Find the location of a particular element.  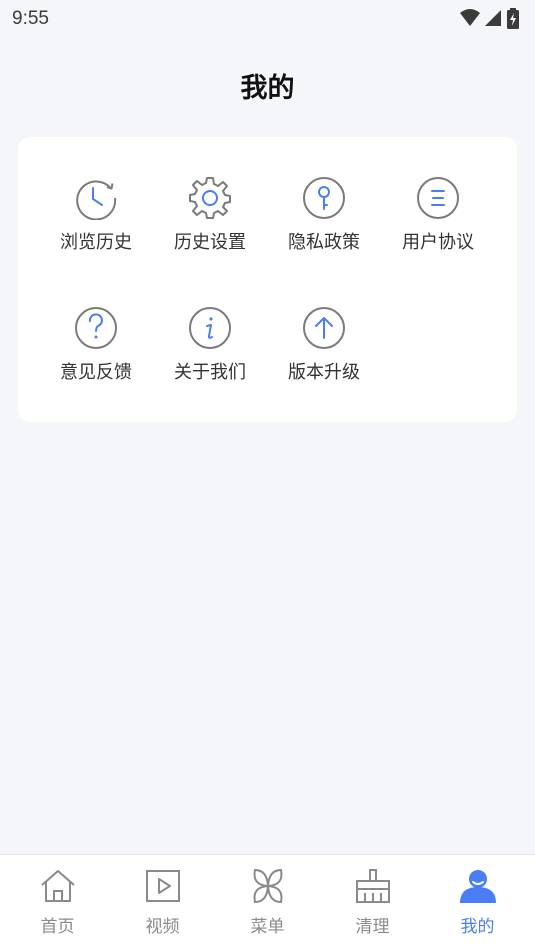

wifi-icon is located at coordinates (470, 17).